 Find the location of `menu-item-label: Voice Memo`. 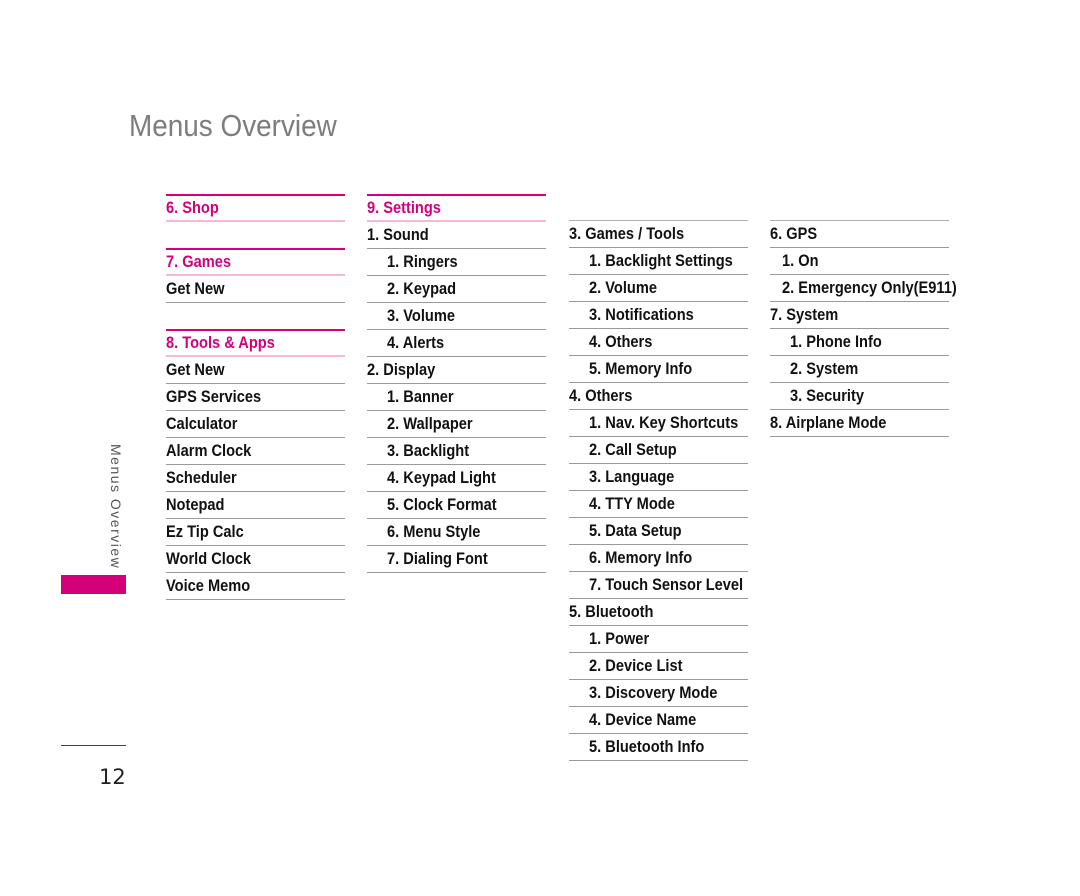

menu-item-label: Voice Memo is located at coordinates (208, 585).